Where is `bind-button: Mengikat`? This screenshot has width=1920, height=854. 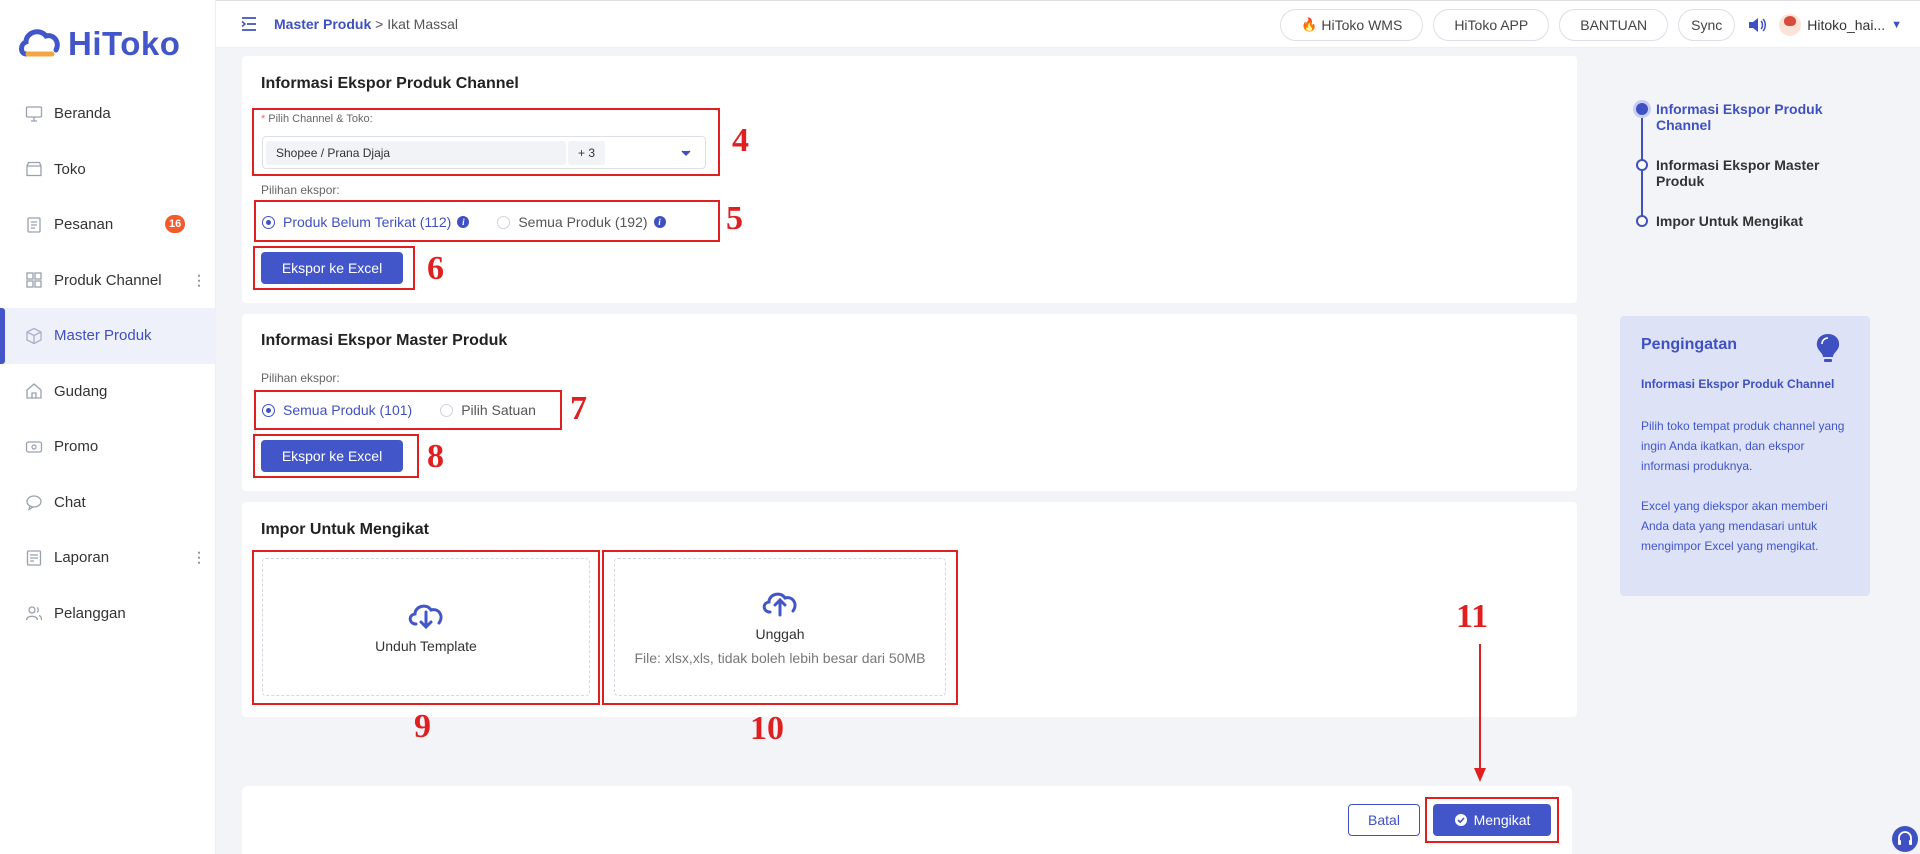 bind-button: Mengikat is located at coordinates (1492, 820).